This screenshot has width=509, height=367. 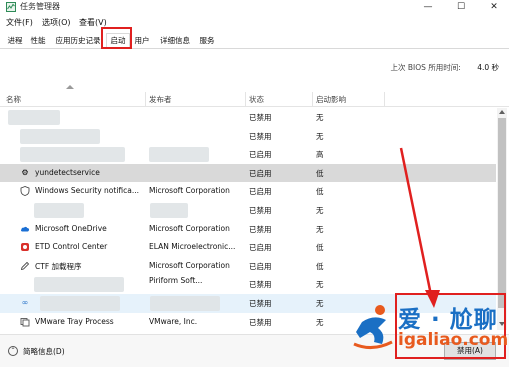 I want to click on title-bar: 任务管理器 — ☐ ✕, so click(x=254, y=7).